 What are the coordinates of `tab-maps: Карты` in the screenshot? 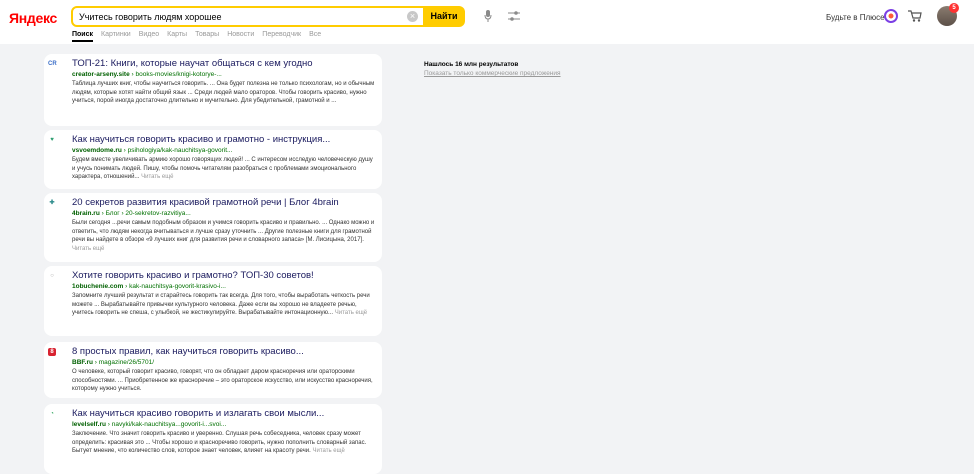 It's located at (177, 36).